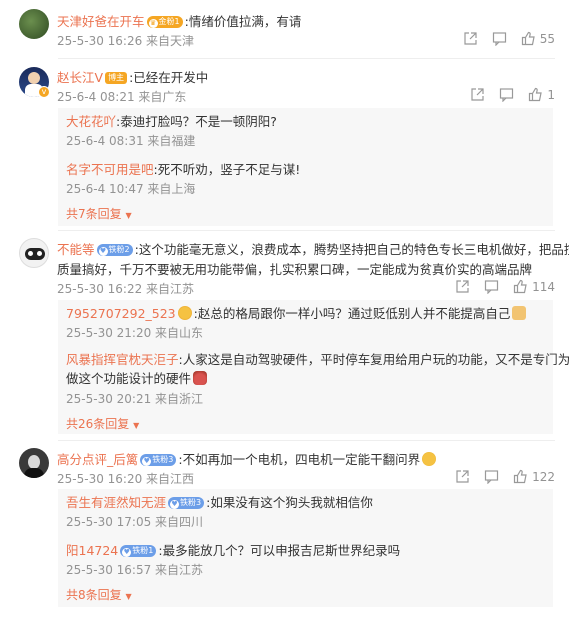 The width and height of the screenshot is (569, 617). What do you see at coordinates (110, 169) in the screenshot?
I see `reply-username: 名字不可用是吧` at bounding box center [110, 169].